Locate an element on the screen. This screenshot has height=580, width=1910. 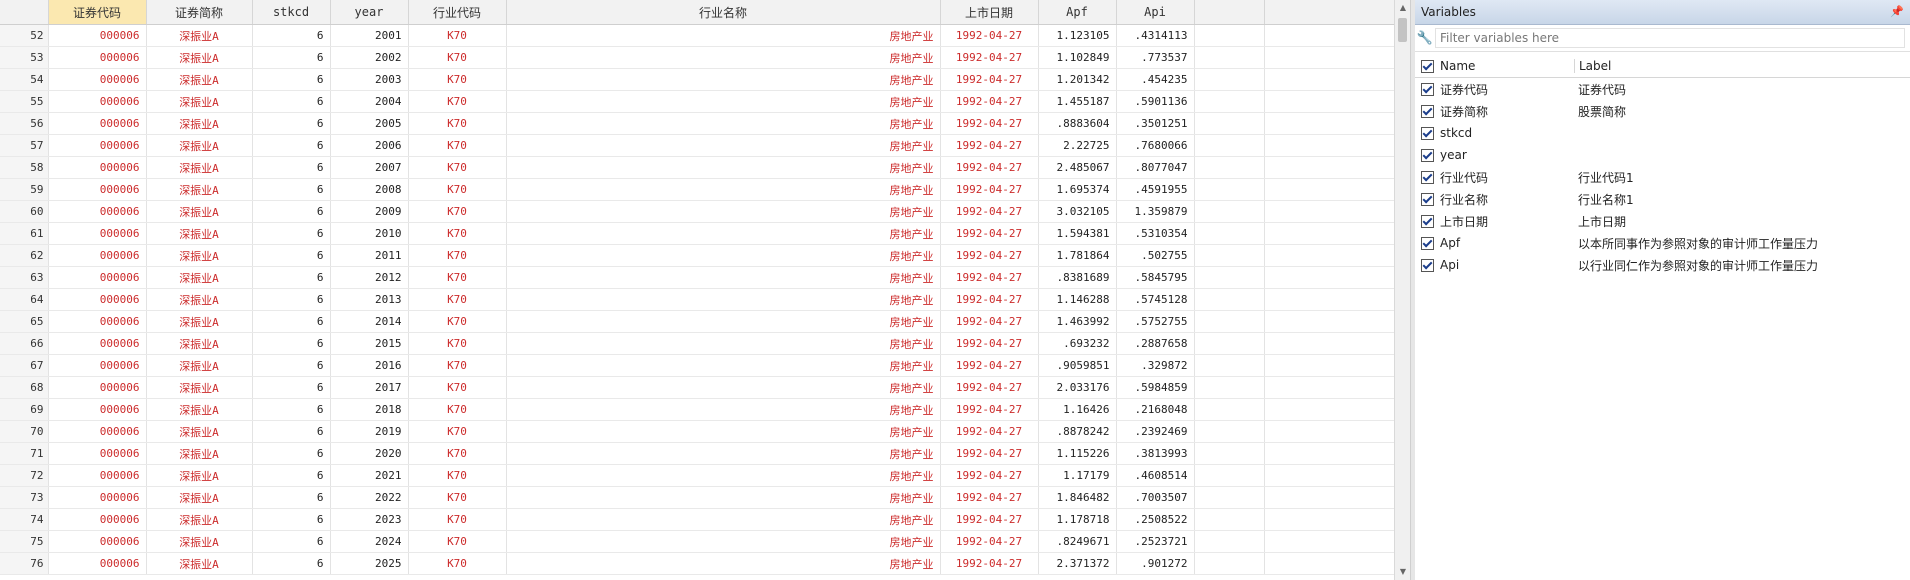
cell-year: 2002 is located at coordinates (369, 57).